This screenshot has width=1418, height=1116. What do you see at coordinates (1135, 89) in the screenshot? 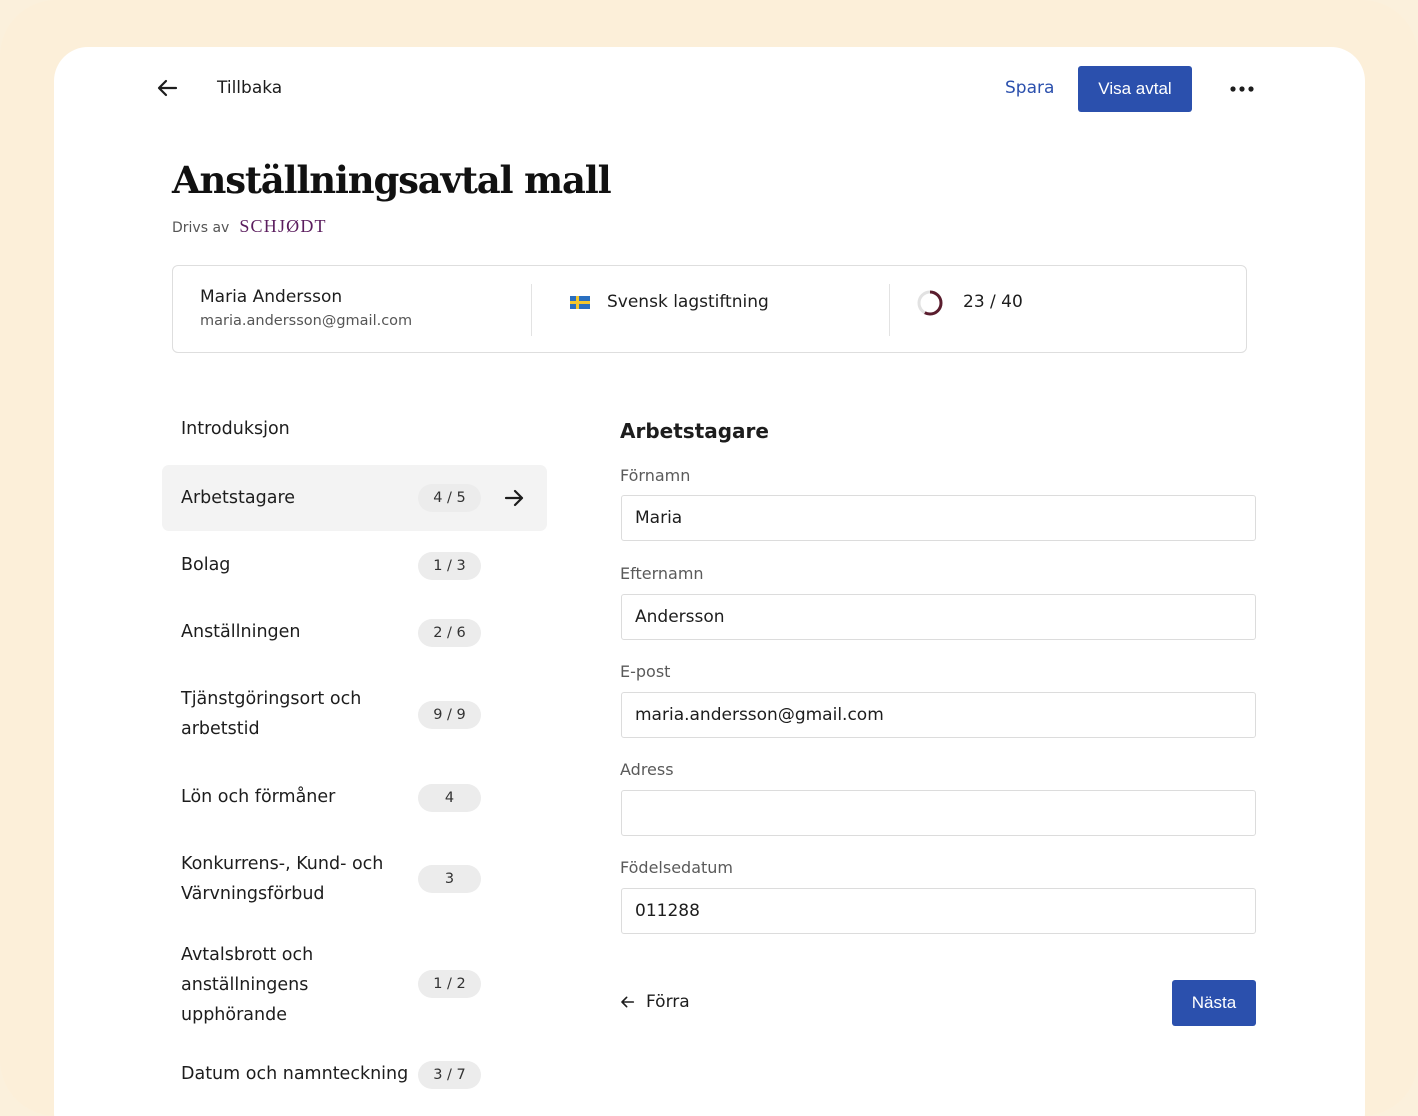
I see `show-agreement-button: Visa avtal` at bounding box center [1135, 89].